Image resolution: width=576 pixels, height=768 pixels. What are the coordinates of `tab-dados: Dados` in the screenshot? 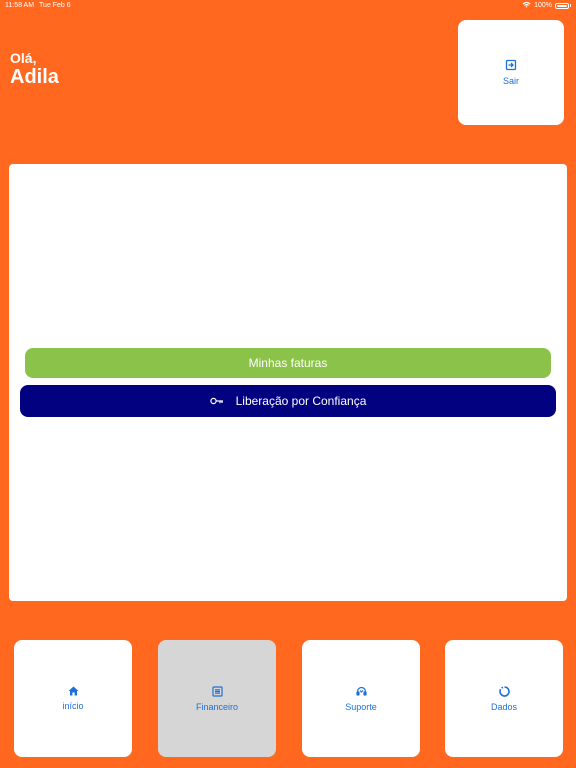 It's located at (504, 698).